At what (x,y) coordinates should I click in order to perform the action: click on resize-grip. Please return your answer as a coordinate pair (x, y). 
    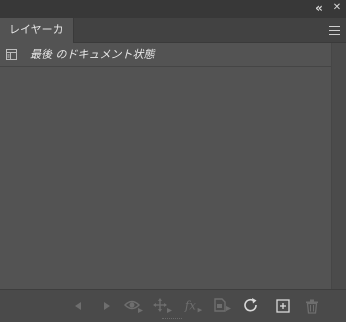
    Looking at the image, I should click on (172, 319).